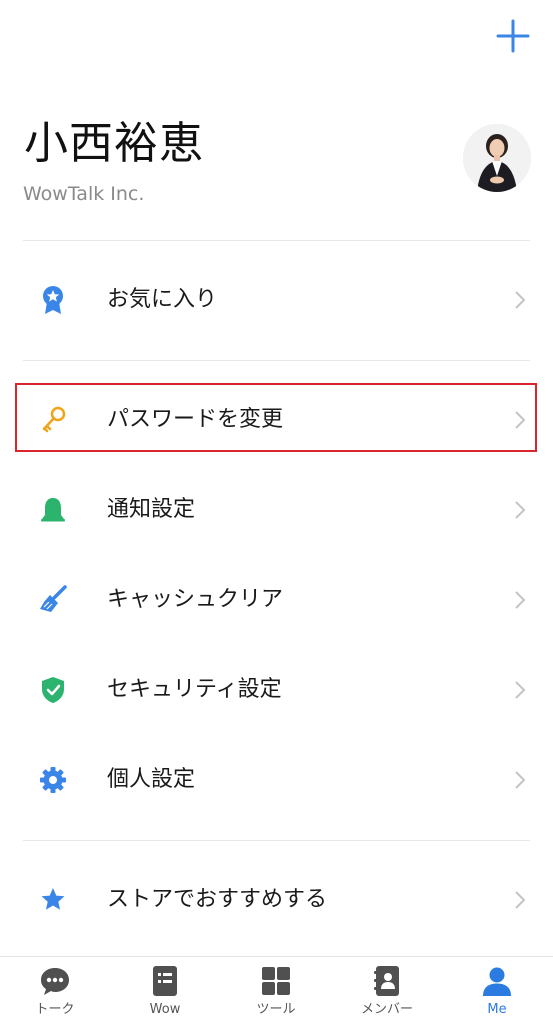 The height and width of the screenshot is (1025, 553). I want to click on menu-item-label: お気に入り, so click(162, 299).